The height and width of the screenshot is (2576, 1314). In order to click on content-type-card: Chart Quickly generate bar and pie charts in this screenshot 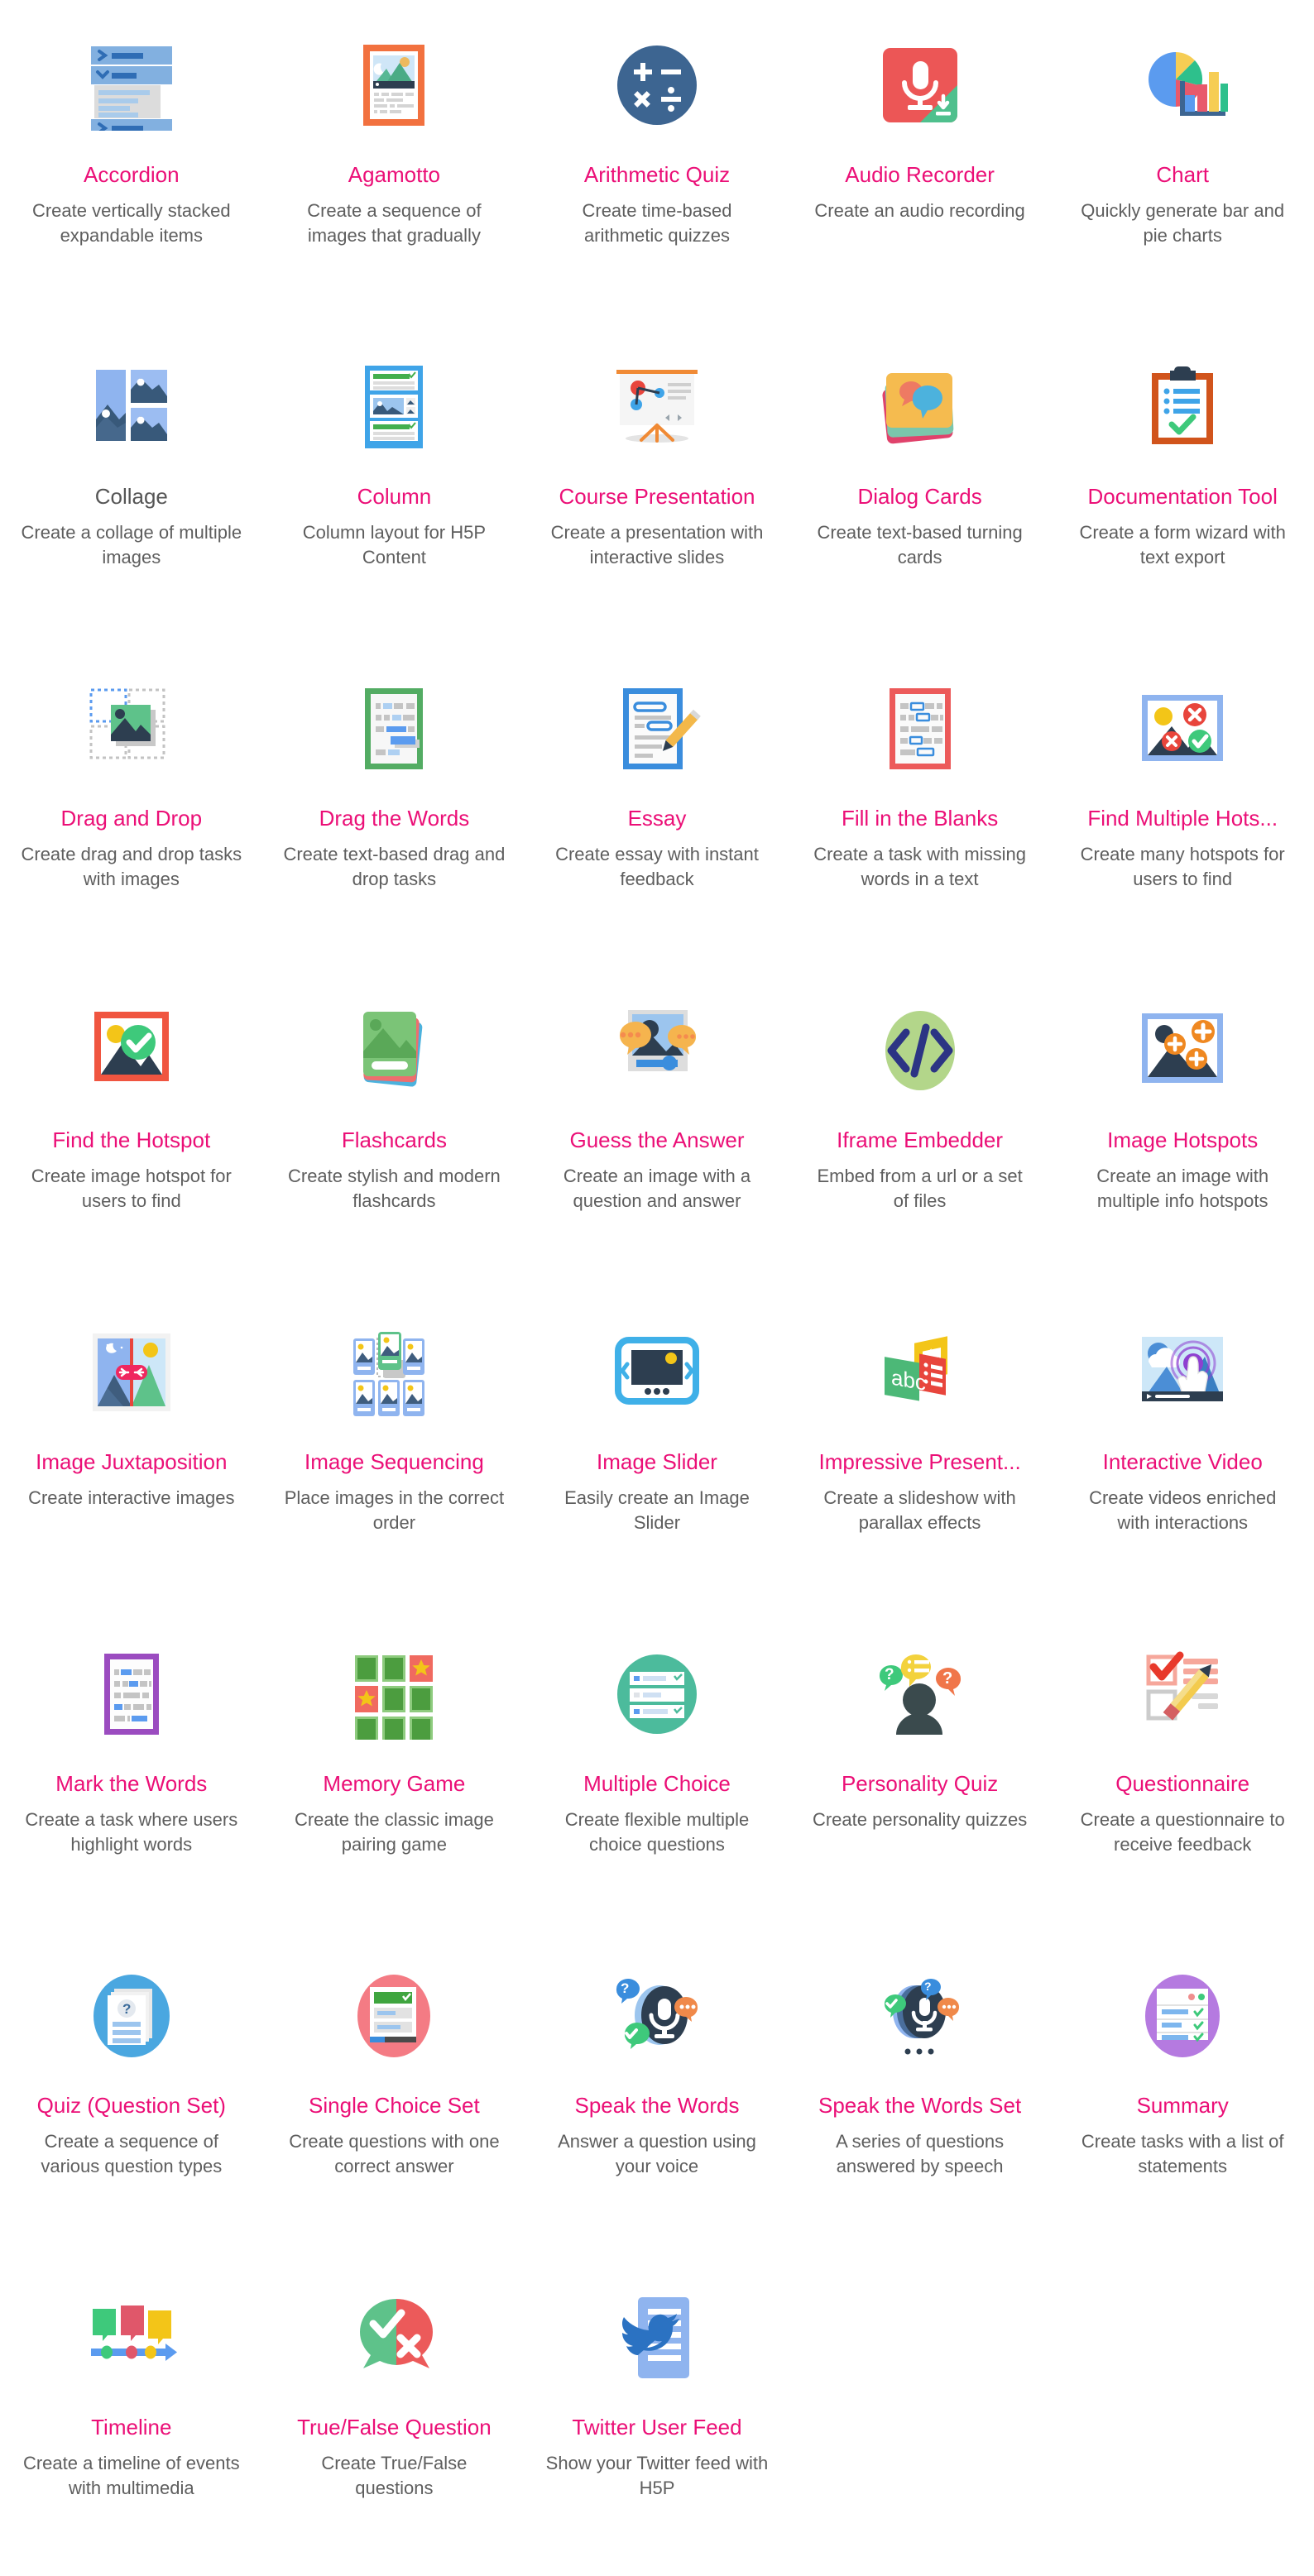, I will do `click(1182, 161)`.